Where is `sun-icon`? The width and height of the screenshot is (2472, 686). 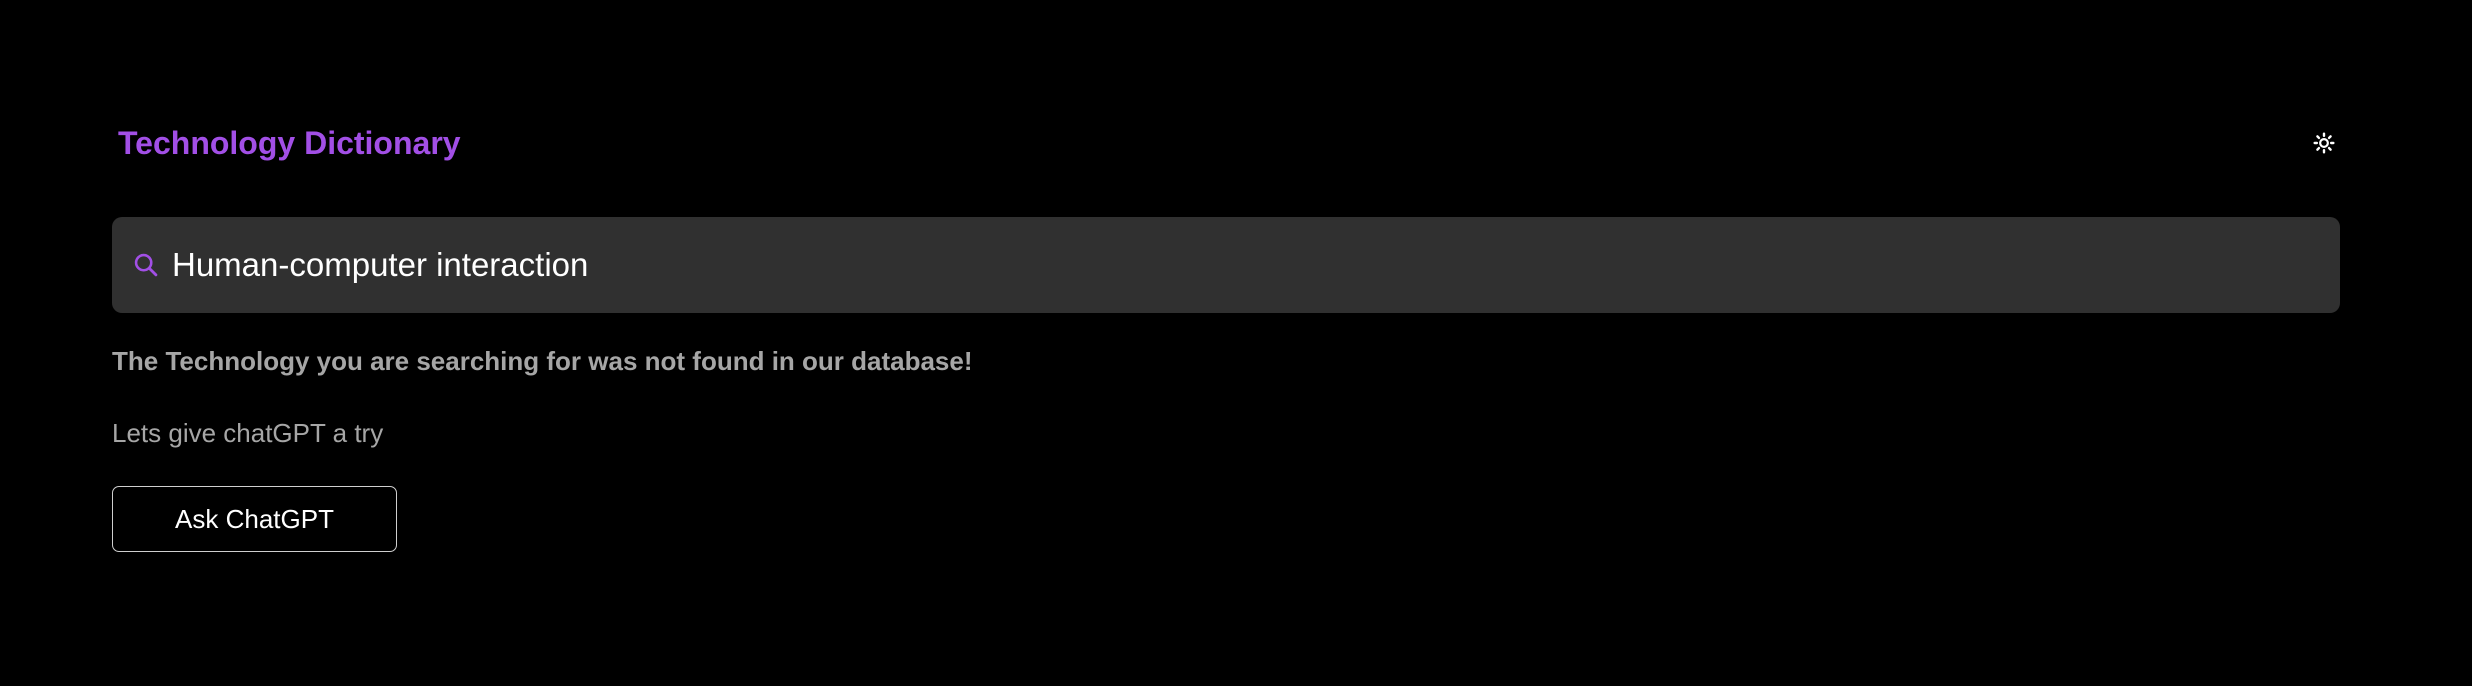
sun-icon is located at coordinates (2324, 143).